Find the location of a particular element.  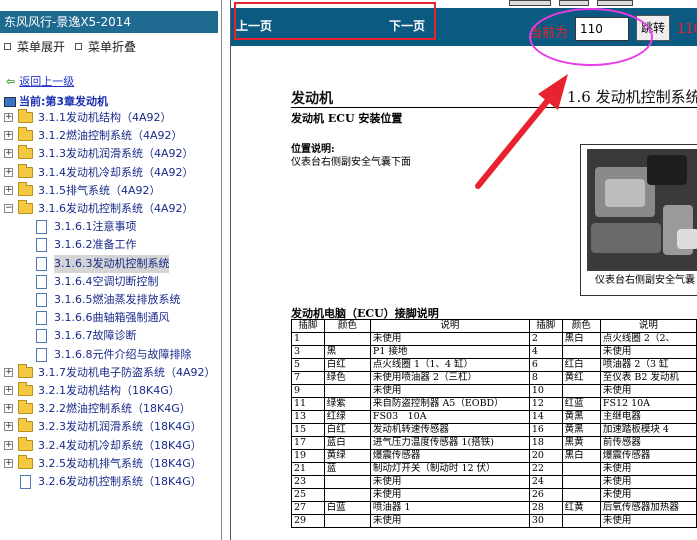

tree-folder-item: +3.1.7发动机电子防盗系统（4A92） is located at coordinates (110, 373).